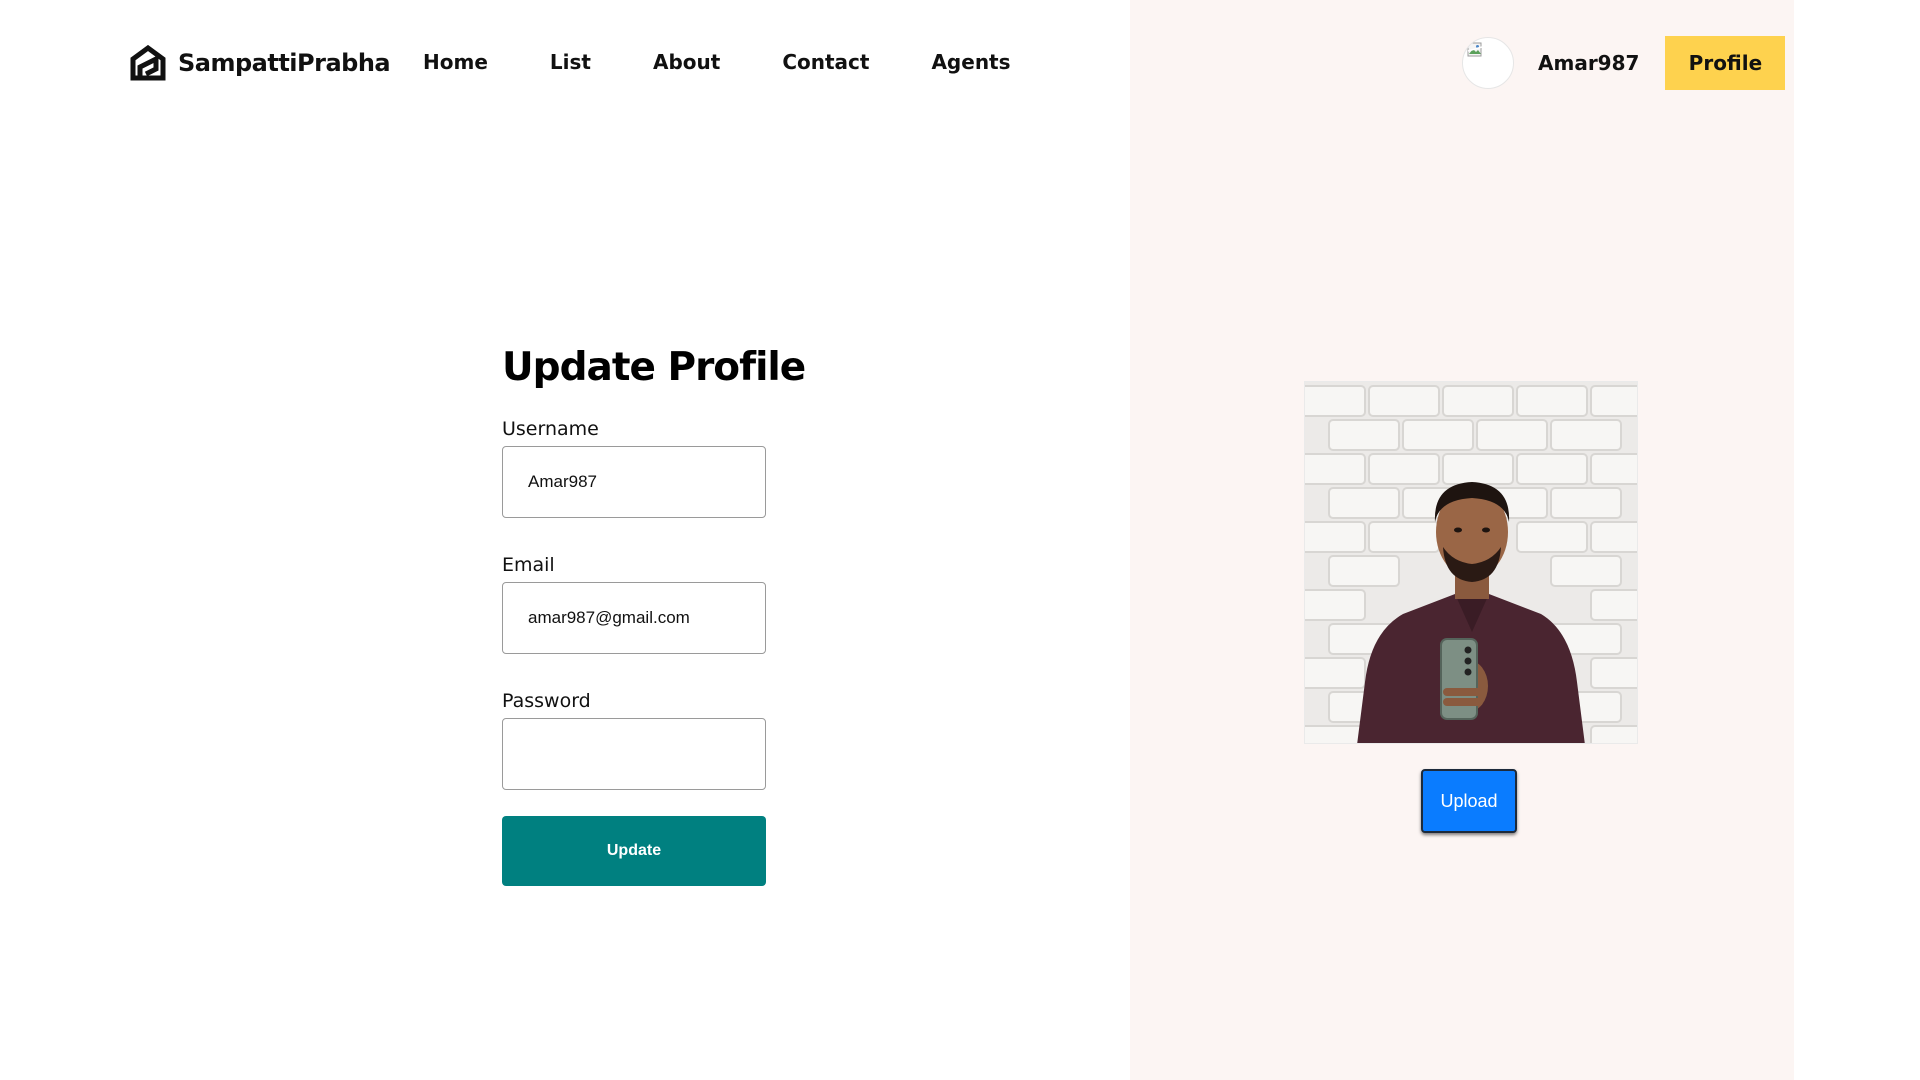  What do you see at coordinates (634, 618) in the screenshot?
I see `email-field` at bounding box center [634, 618].